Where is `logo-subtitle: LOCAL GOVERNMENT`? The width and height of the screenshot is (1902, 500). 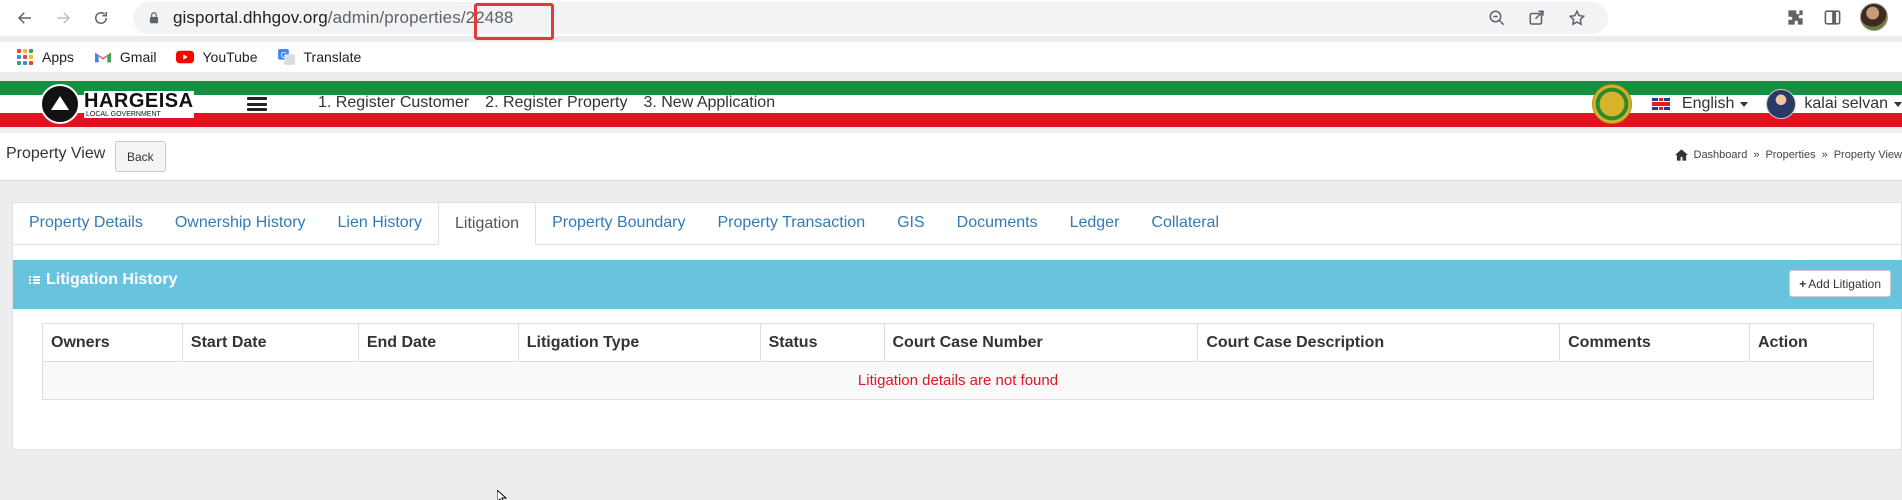 logo-subtitle: LOCAL GOVERNMENT is located at coordinates (139, 114).